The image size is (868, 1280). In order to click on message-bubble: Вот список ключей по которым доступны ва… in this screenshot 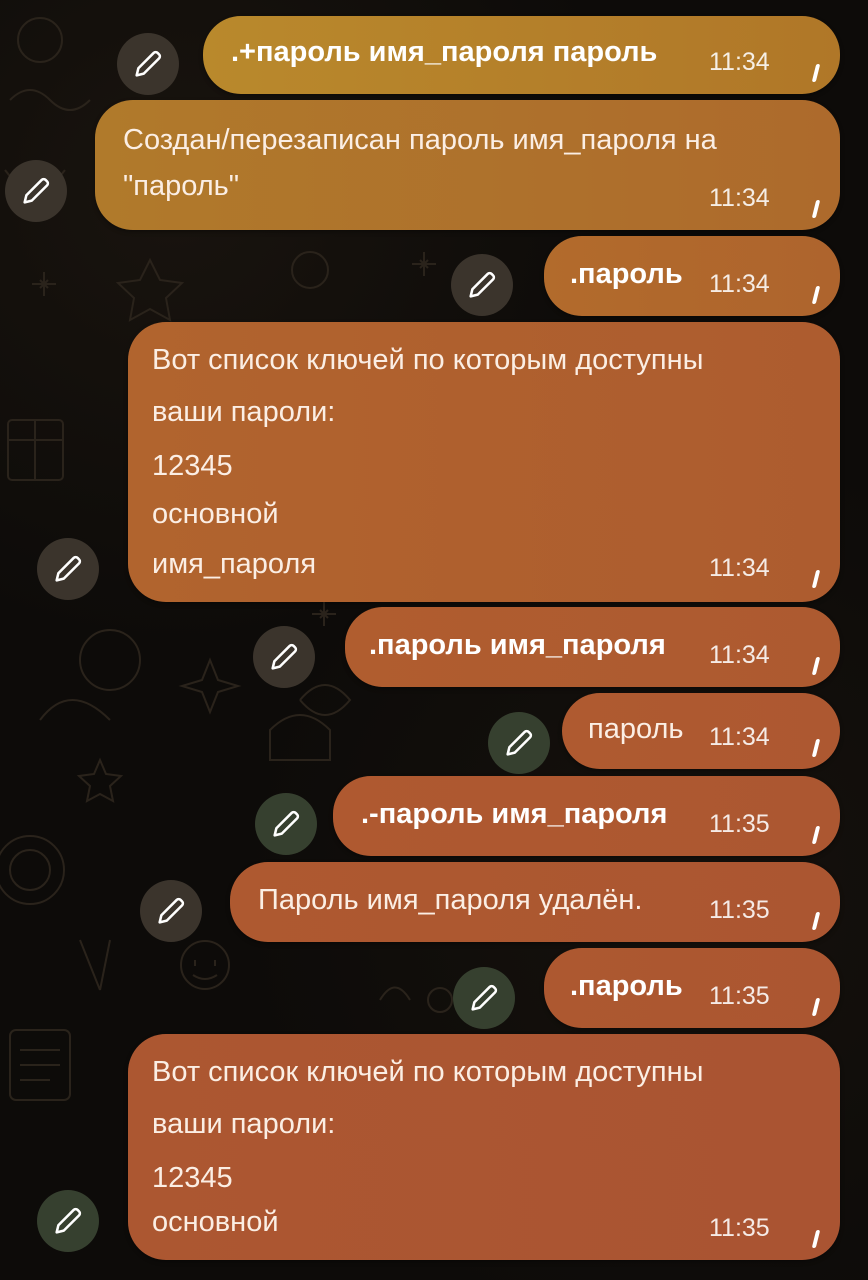, I will do `click(484, 1147)`.